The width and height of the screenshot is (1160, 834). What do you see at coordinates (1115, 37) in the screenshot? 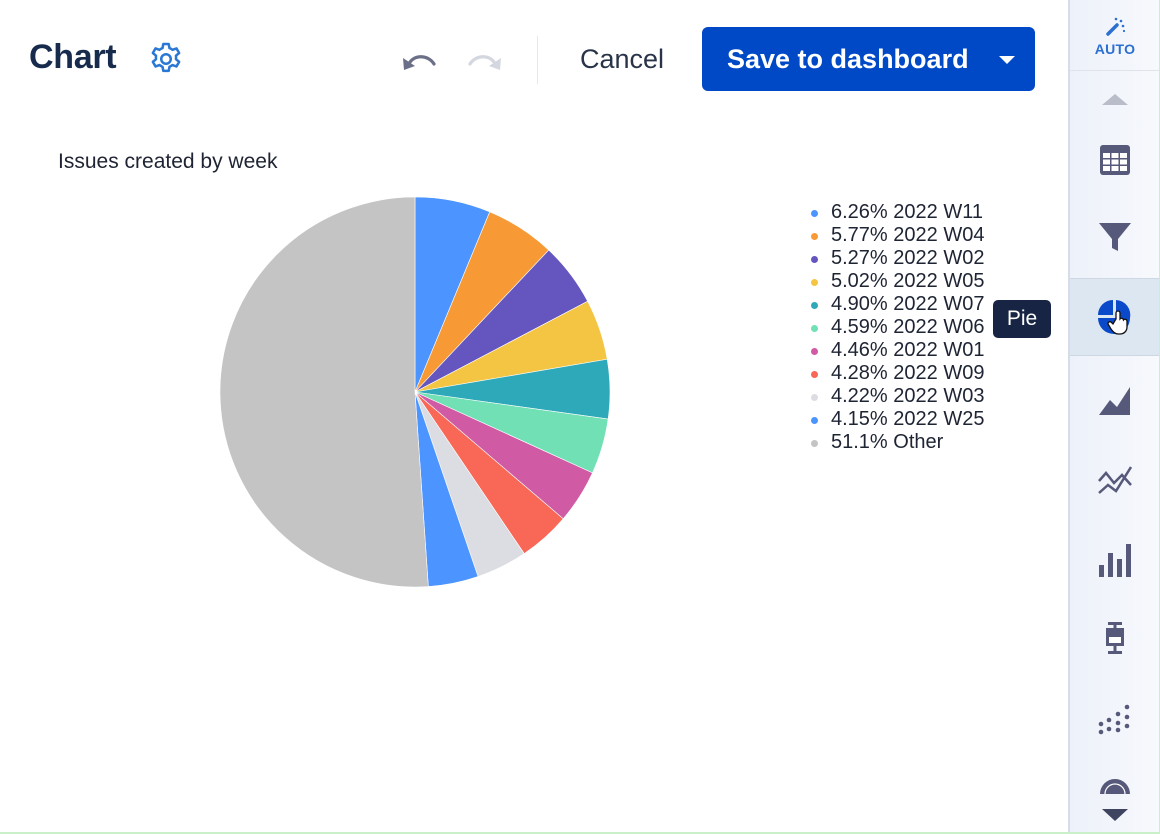
I see `auto-chart-button: AUTO` at bounding box center [1115, 37].